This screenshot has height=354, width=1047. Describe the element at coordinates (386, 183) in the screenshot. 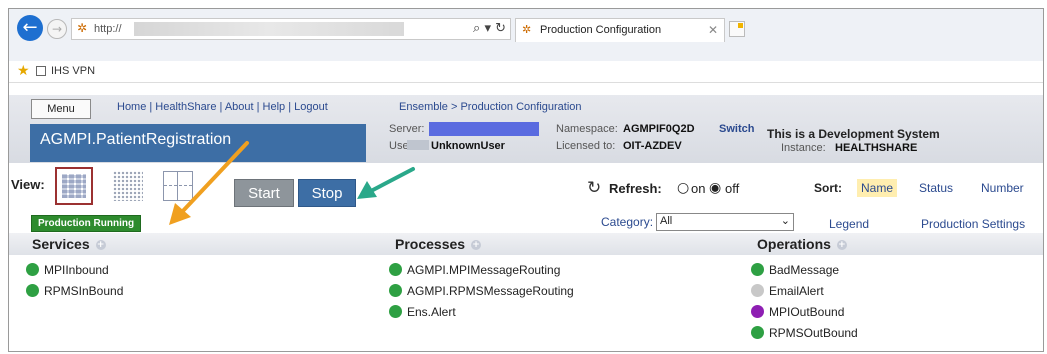

I see `teal-annotation-arrow` at that location.